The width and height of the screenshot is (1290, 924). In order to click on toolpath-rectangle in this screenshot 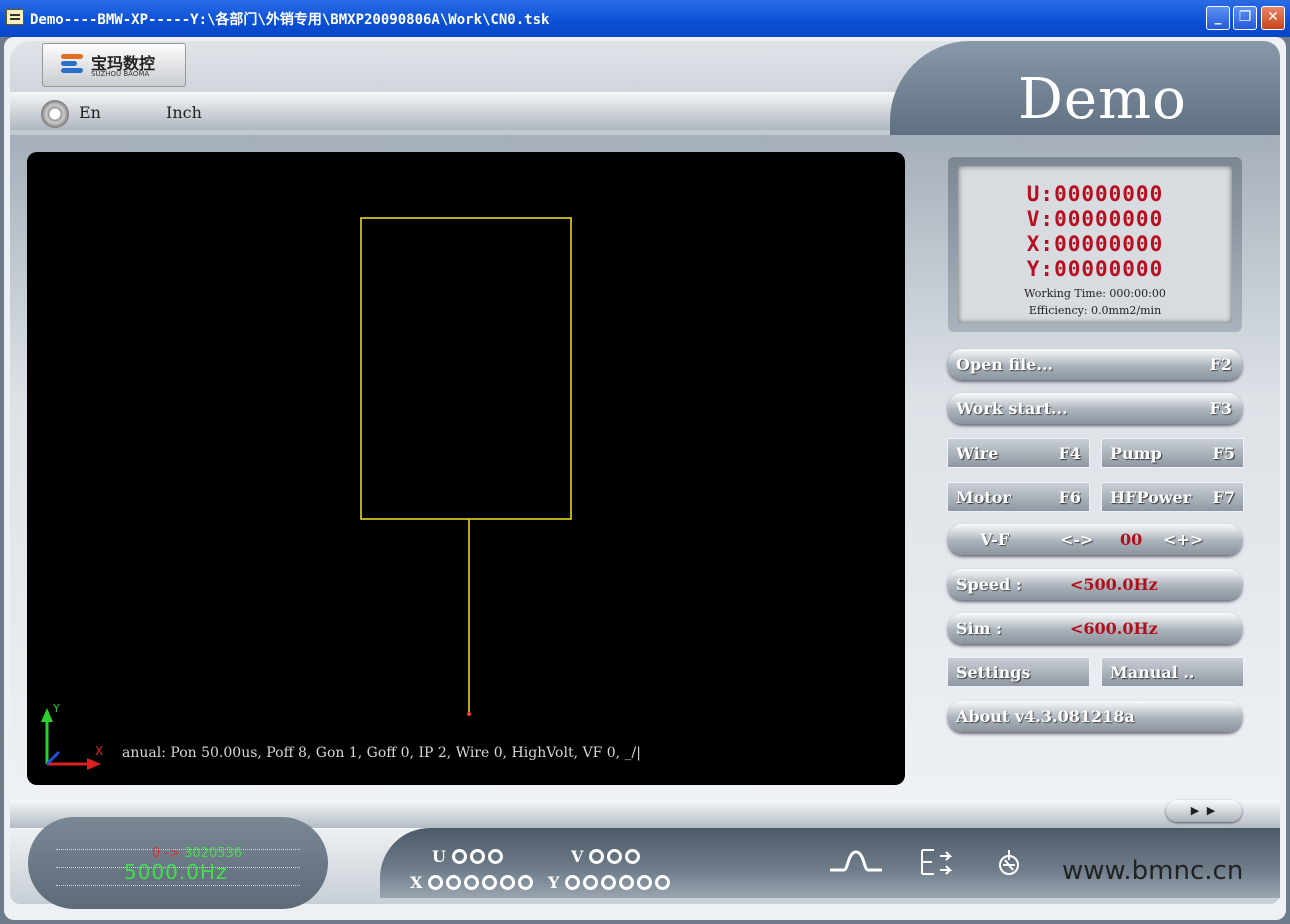, I will do `click(466, 368)`.